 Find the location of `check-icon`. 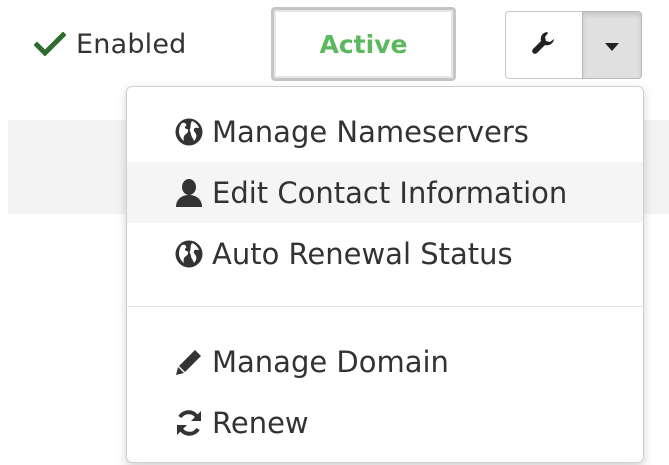

check-icon is located at coordinates (50, 44).